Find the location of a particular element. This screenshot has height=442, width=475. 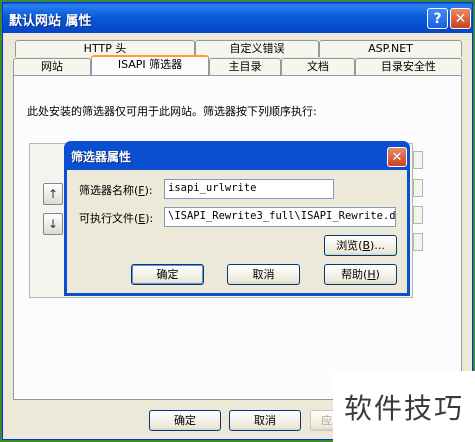

tab-custom-errors: 自定义错误 is located at coordinates (257, 48).